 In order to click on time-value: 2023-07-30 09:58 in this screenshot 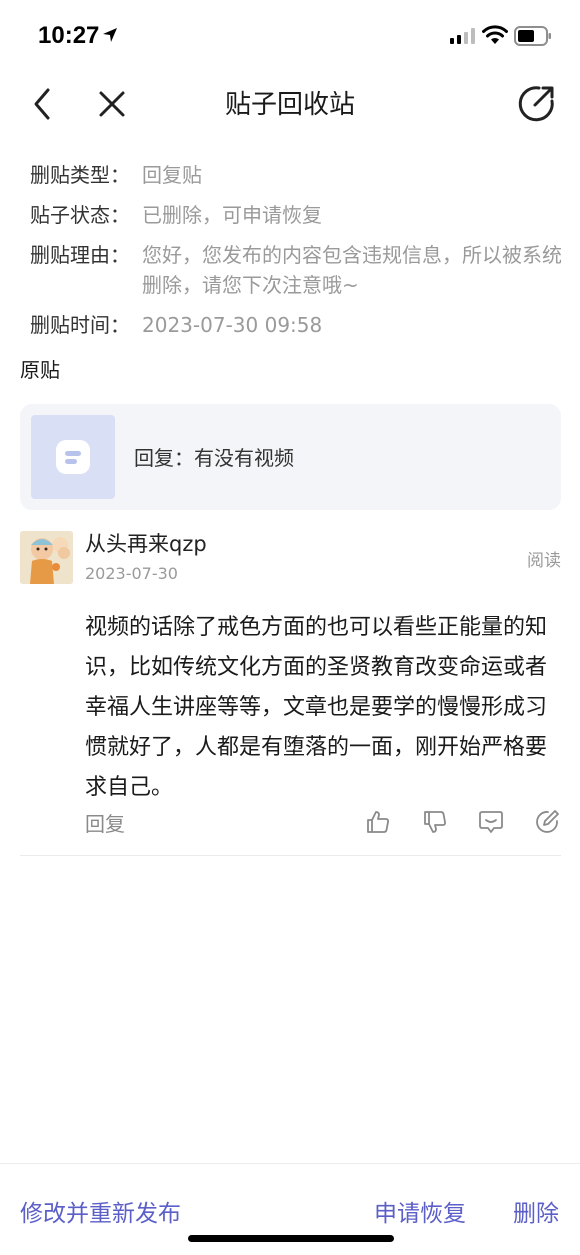, I will do `click(232, 325)`.